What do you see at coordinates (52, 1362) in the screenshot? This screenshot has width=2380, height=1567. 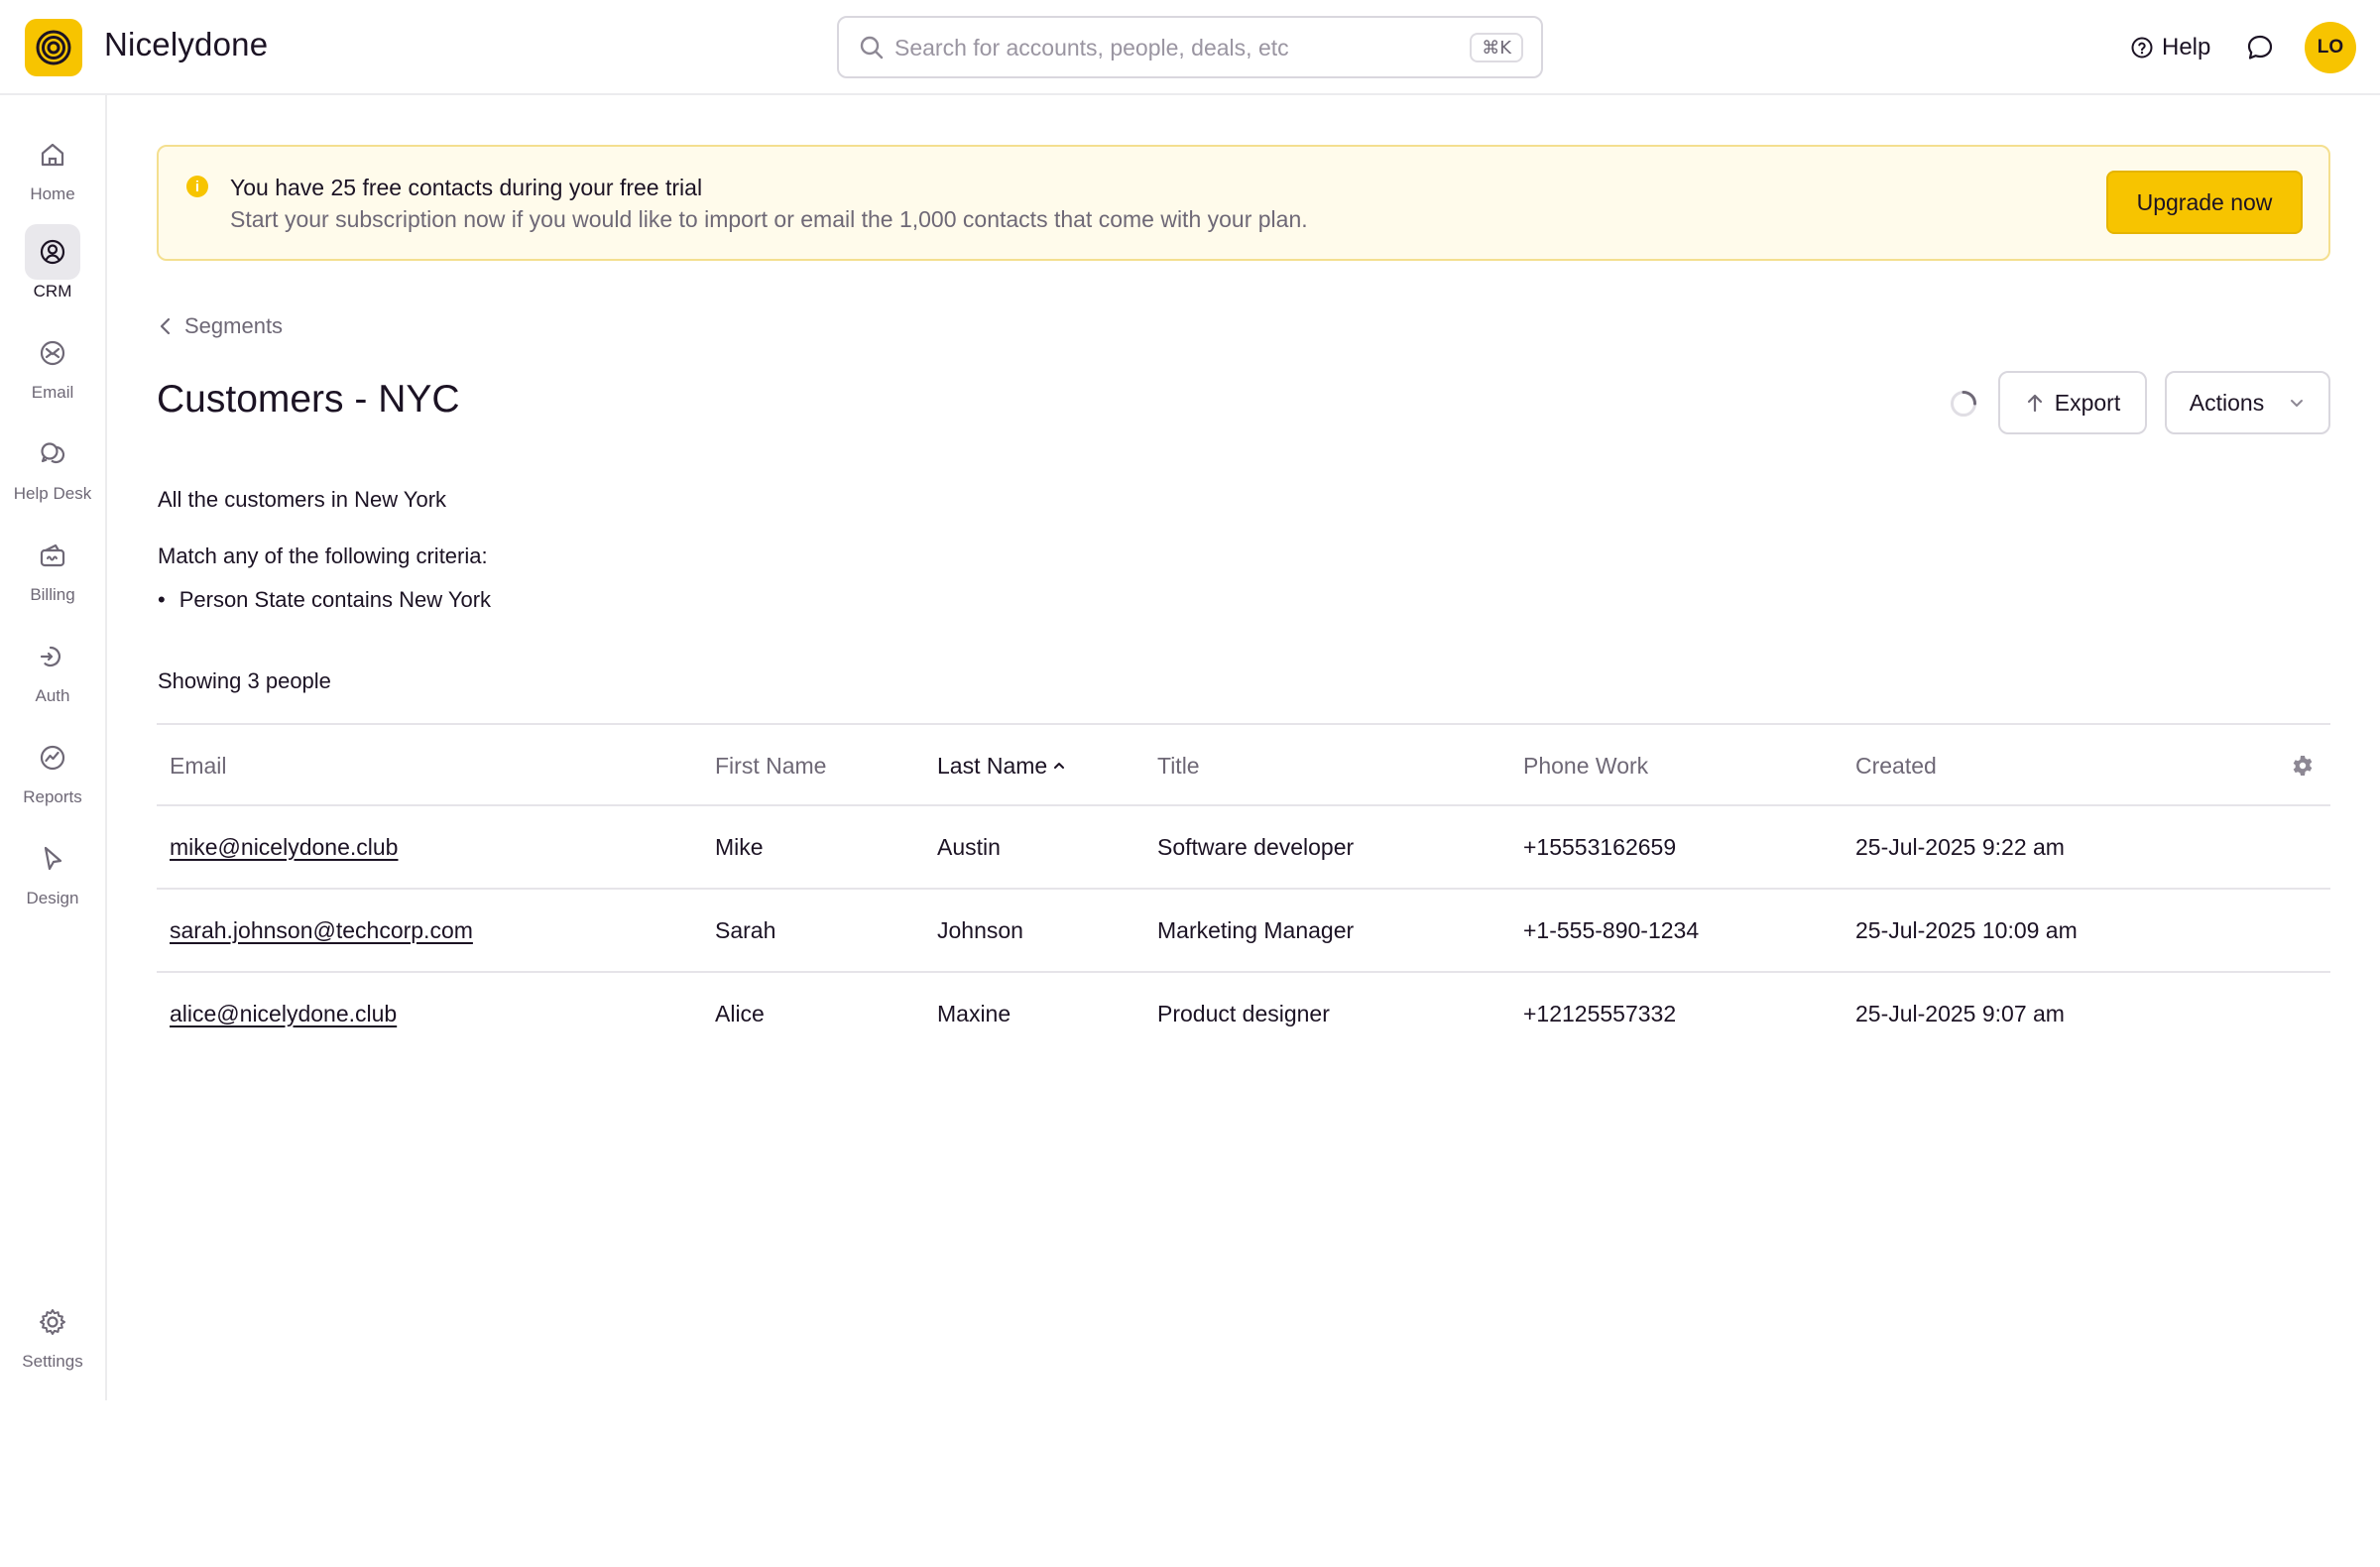 I see `sidebar-settings-label: Settings` at bounding box center [52, 1362].